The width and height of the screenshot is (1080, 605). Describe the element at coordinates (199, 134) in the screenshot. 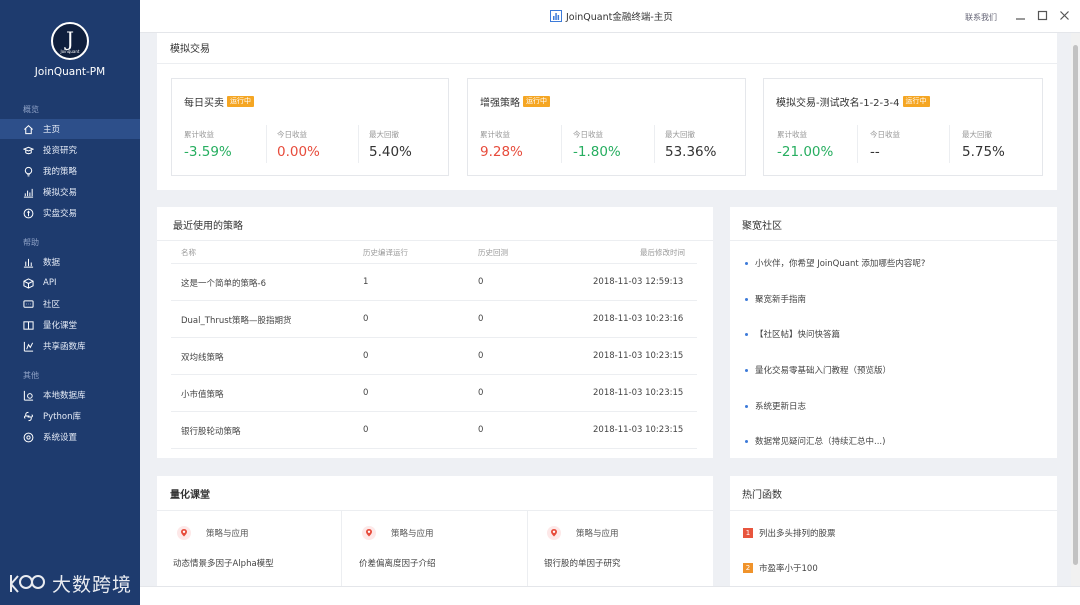

I see `metric-label: 累计收益` at that location.